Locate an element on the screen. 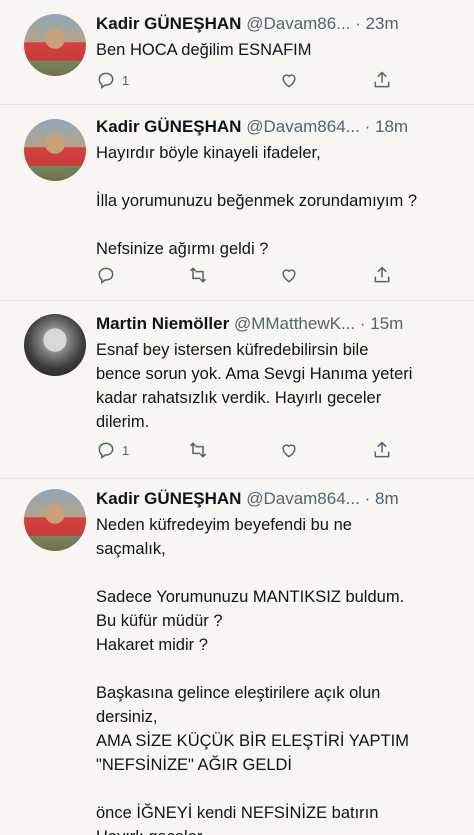  tweet-time: 18m is located at coordinates (391, 126).